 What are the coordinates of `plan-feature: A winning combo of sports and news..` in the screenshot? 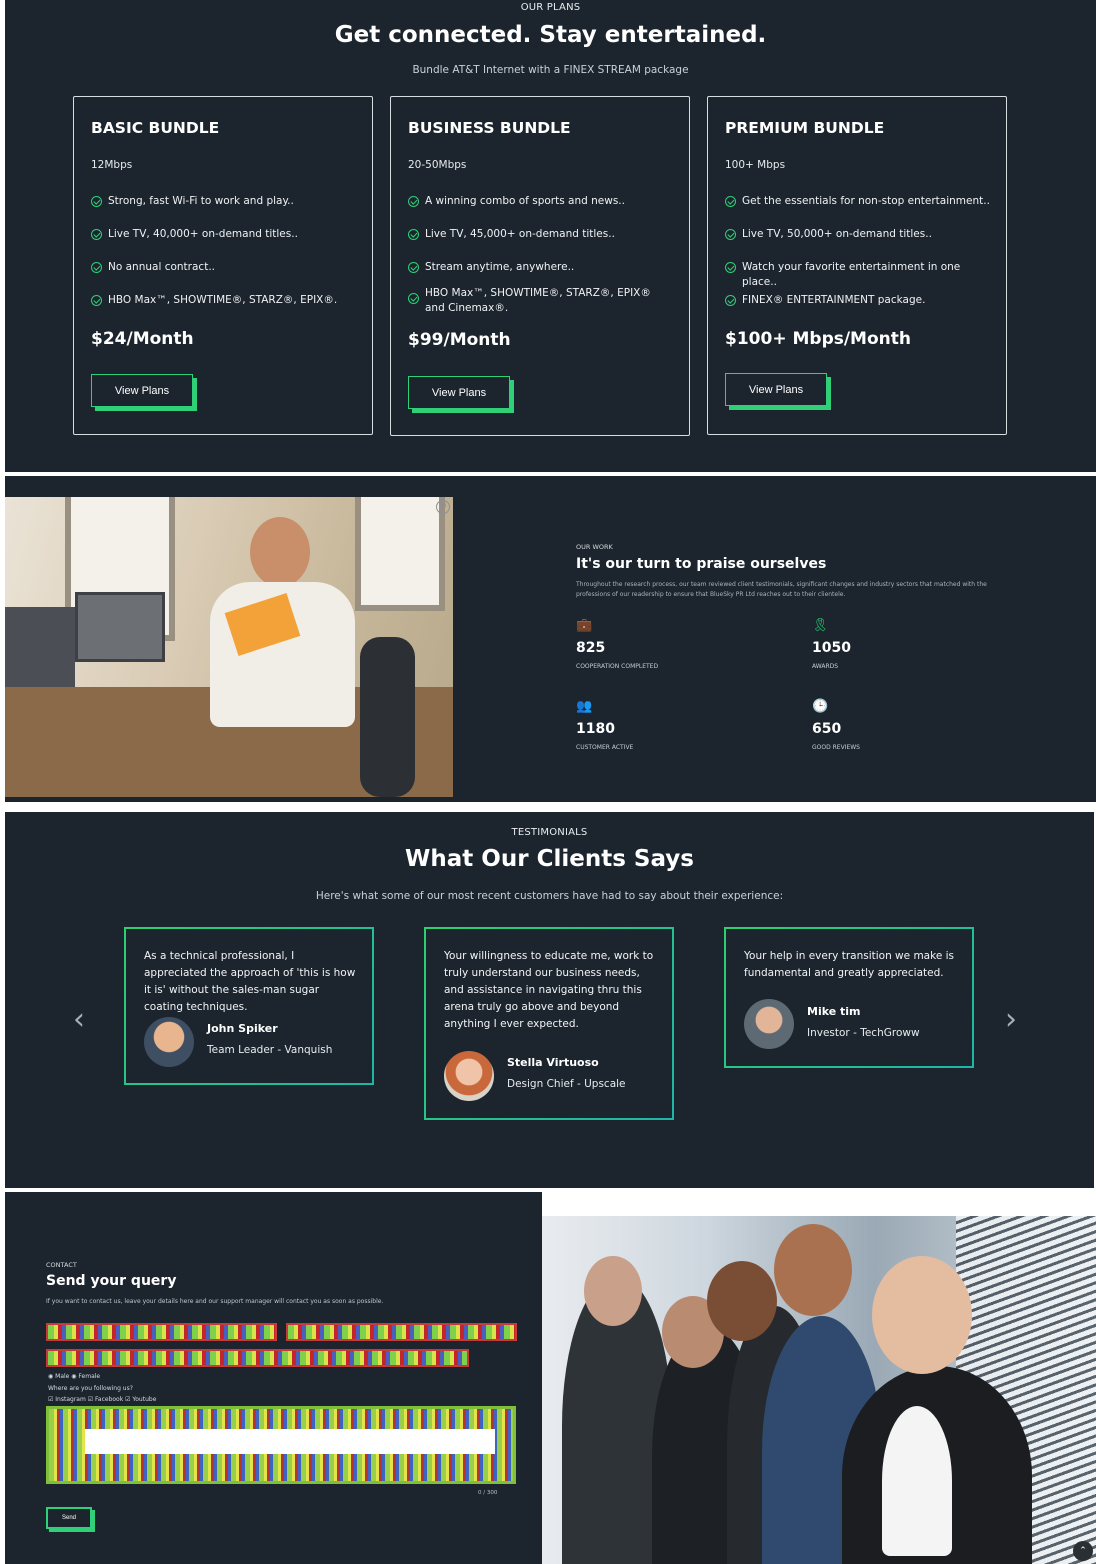 It's located at (544, 201).